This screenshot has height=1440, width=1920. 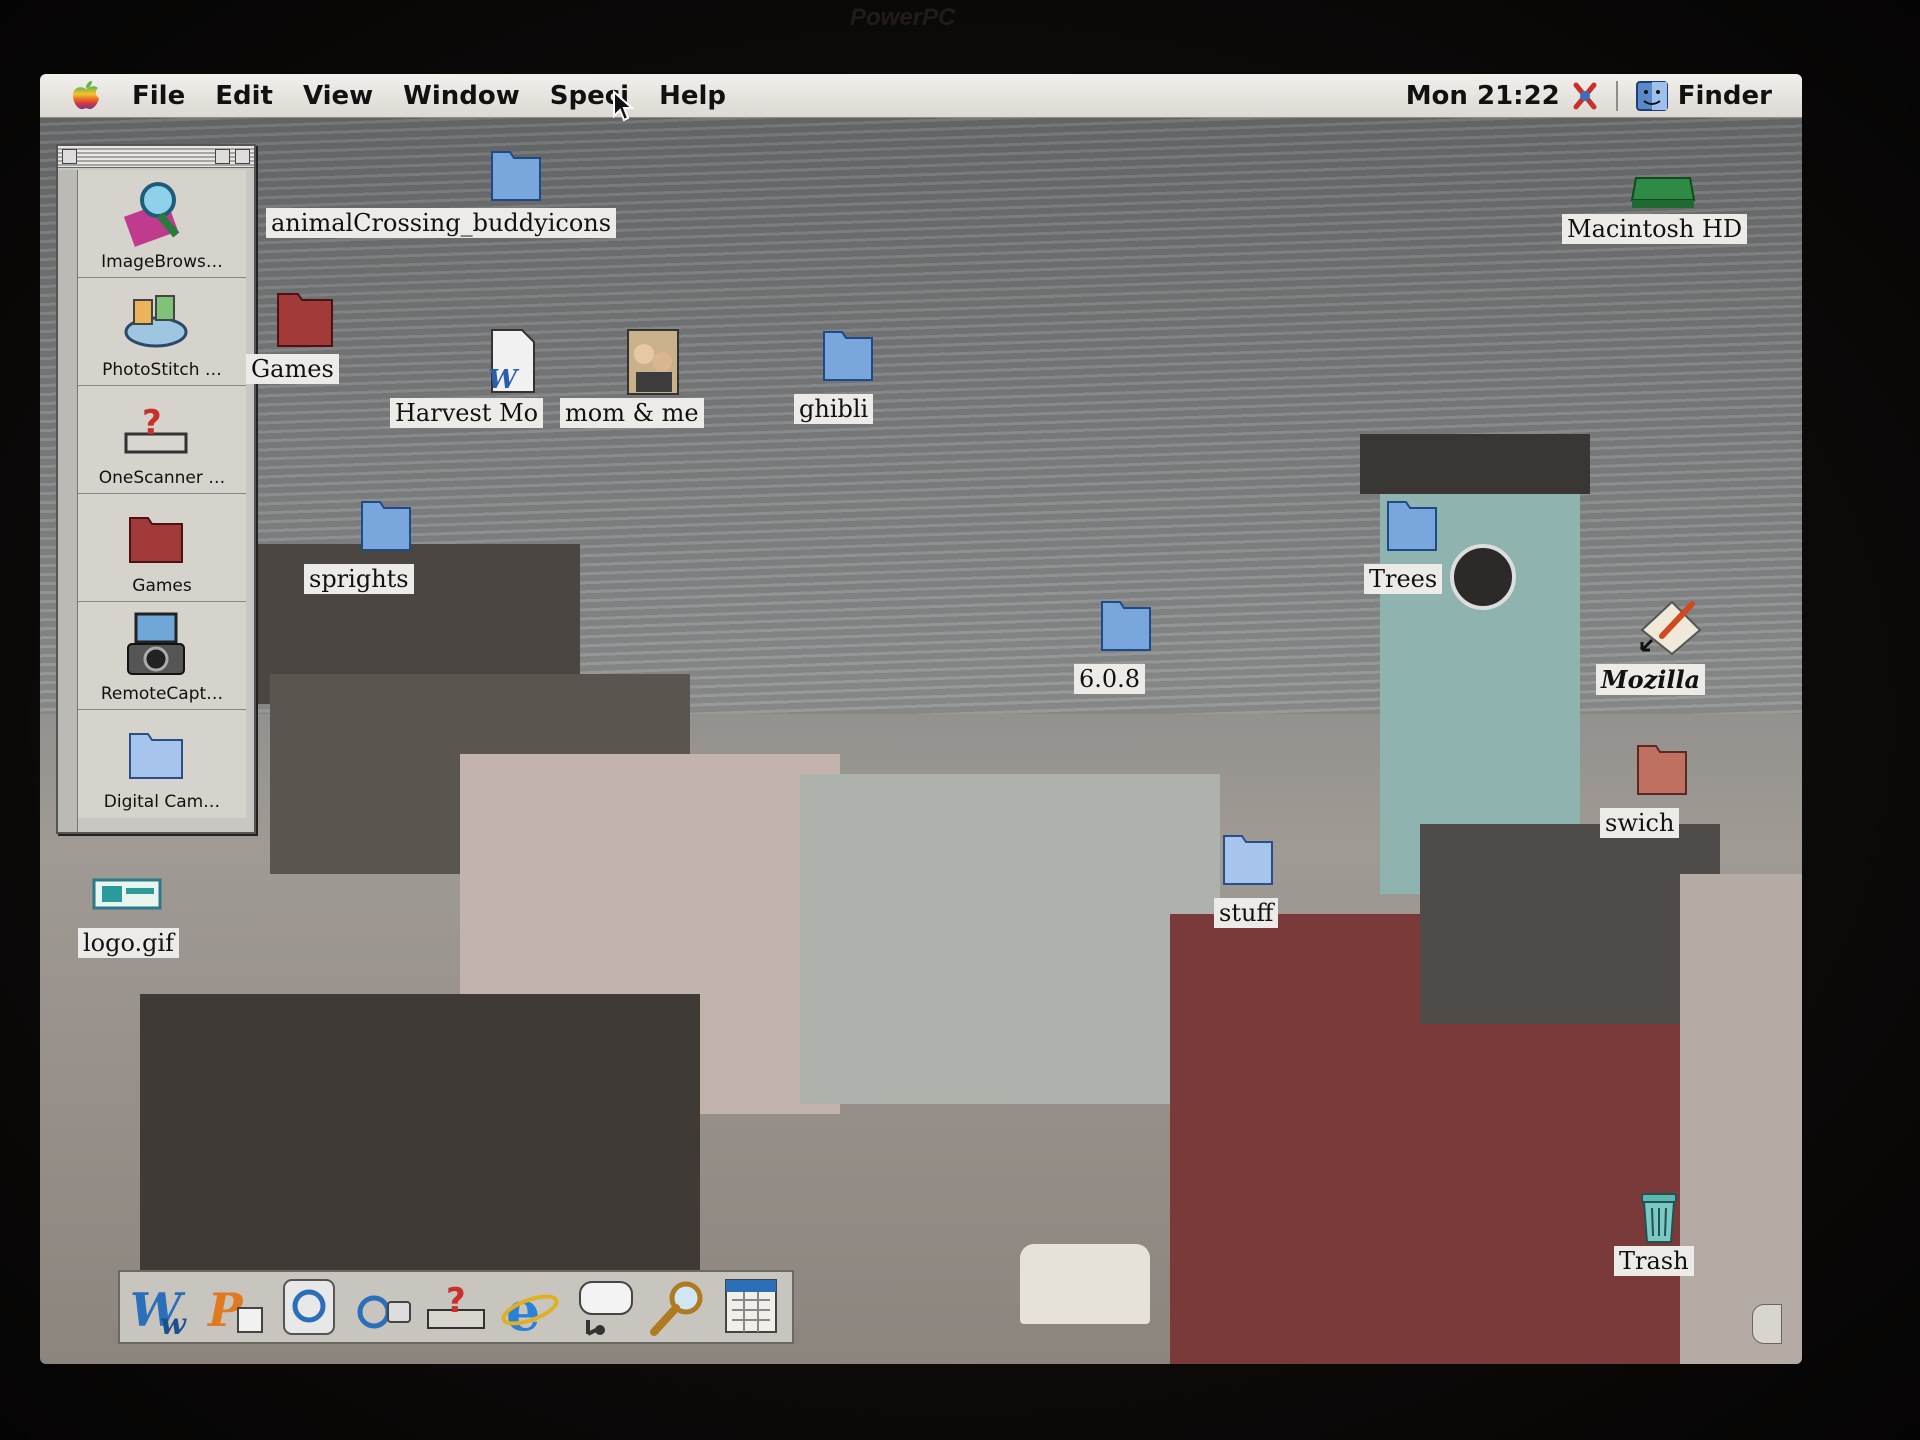 What do you see at coordinates (1659, 1218) in the screenshot?
I see `trash-icon` at bounding box center [1659, 1218].